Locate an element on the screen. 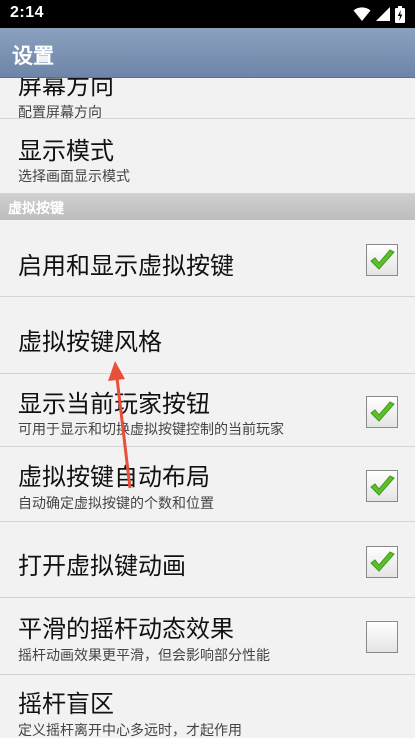 The height and width of the screenshot is (738, 415). key-animation-checkbox is located at coordinates (382, 562).